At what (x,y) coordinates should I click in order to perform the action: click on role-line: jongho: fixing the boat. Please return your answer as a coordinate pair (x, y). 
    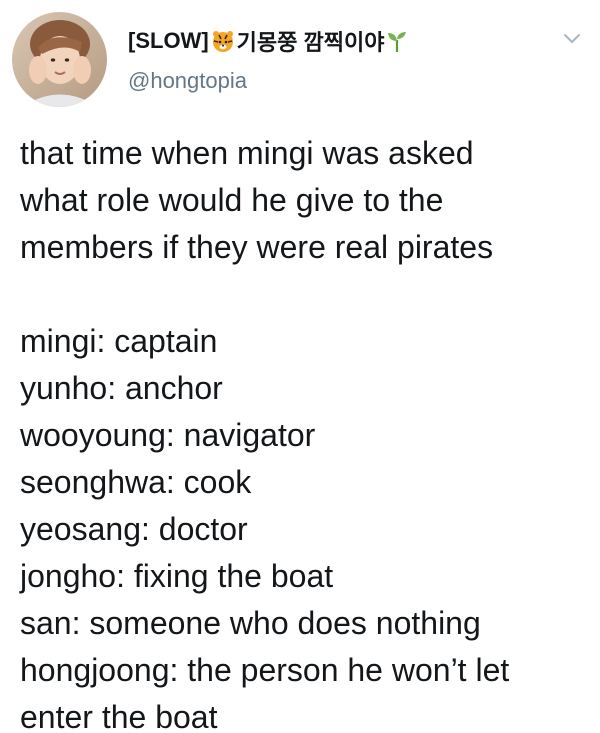
    Looking at the image, I should click on (177, 576).